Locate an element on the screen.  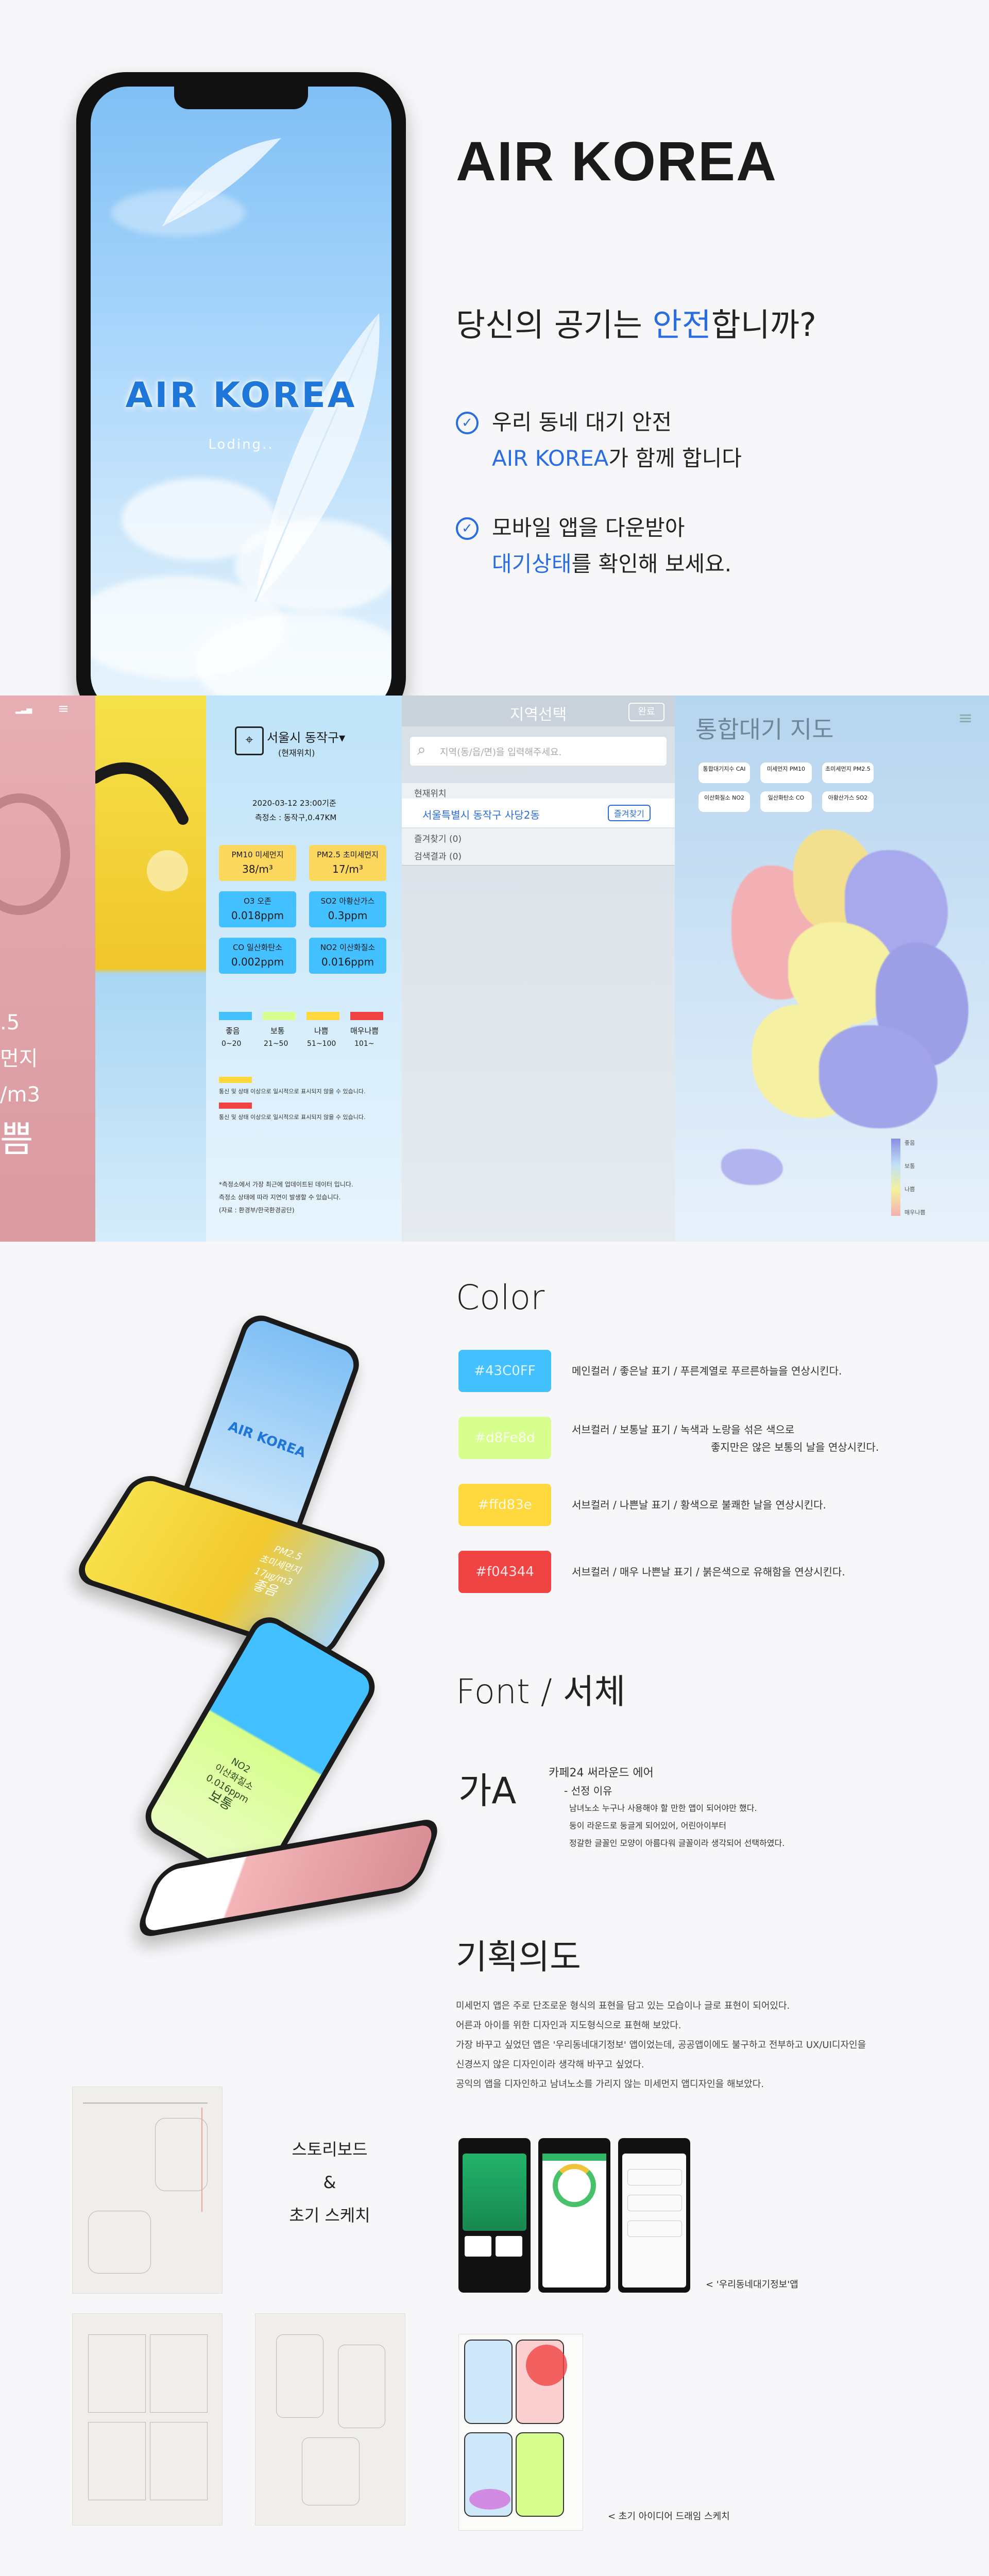
pink-status: 쁨 is located at coordinates (16, 1139).